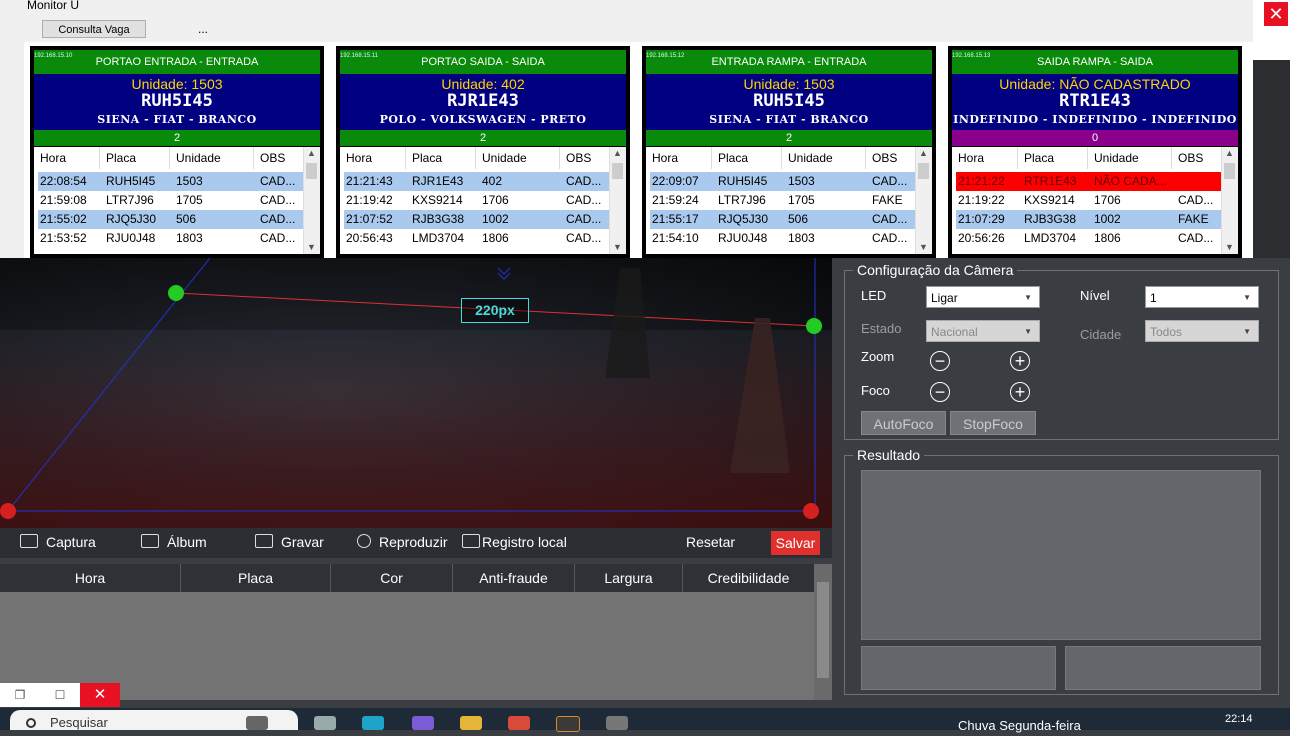  I want to click on results-scrollbar, so click(823, 632).